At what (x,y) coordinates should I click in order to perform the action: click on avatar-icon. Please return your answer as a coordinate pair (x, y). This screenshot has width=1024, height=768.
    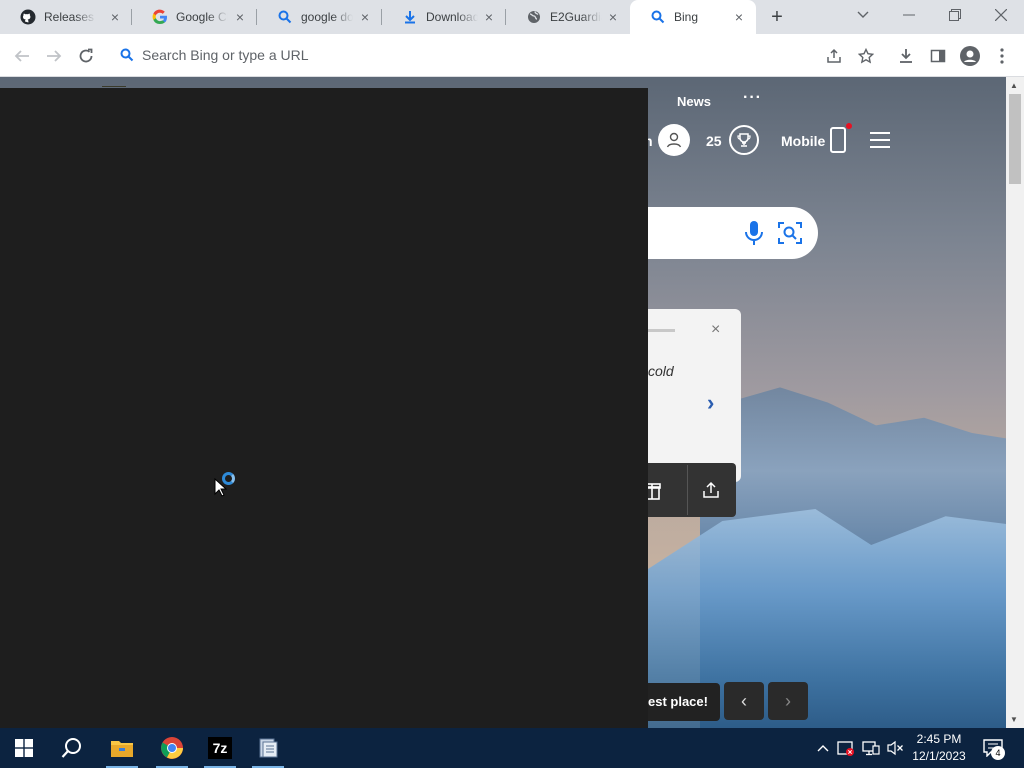
    Looking at the image, I should click on (970, 56).